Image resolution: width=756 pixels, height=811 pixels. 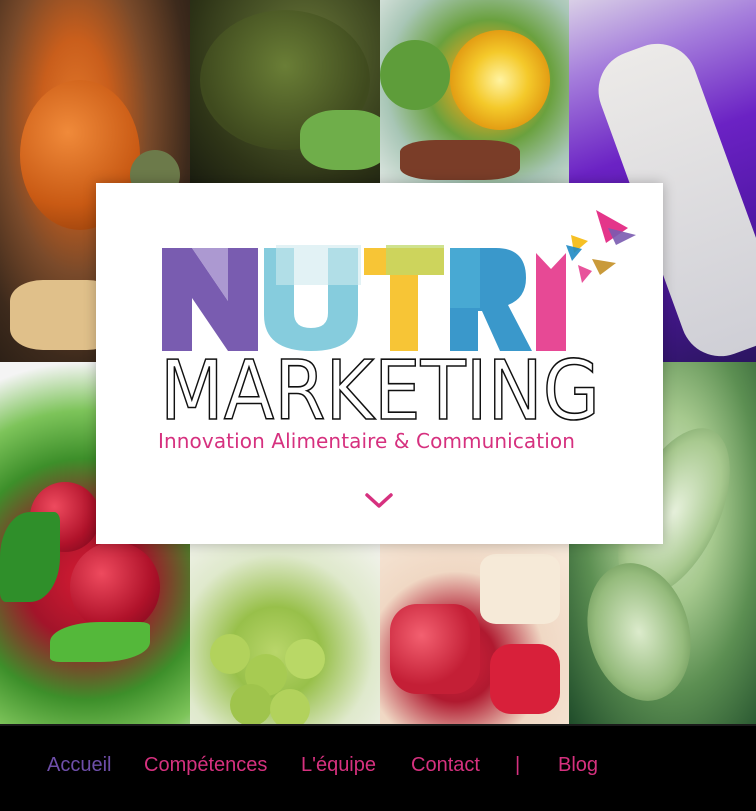 What do you see at coordinates (366, 441) in the screenshot?
I see `tagline: Innovation Alimentaire & Communication` at bounding box center [366, 441].